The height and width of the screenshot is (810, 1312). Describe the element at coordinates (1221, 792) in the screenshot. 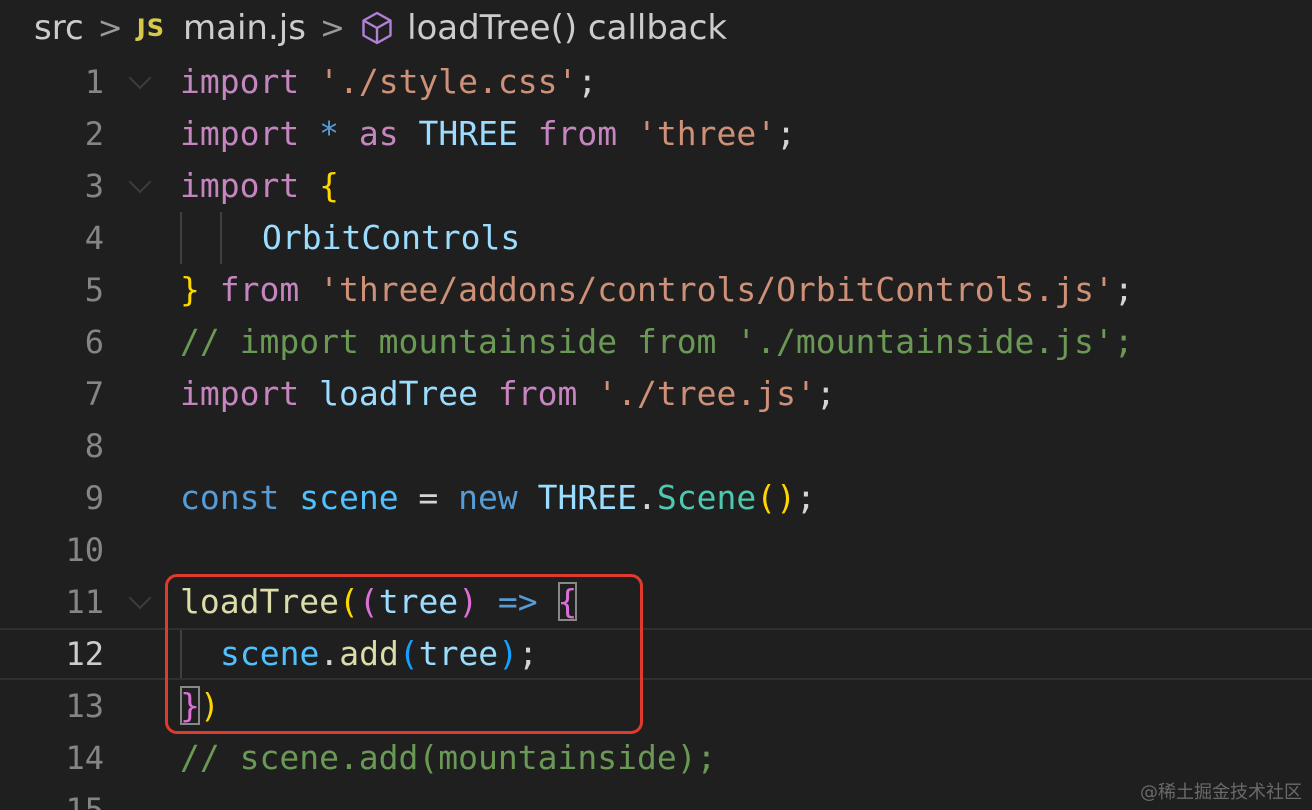

I see `watermark: @稀土掘金技术社区` at that location.